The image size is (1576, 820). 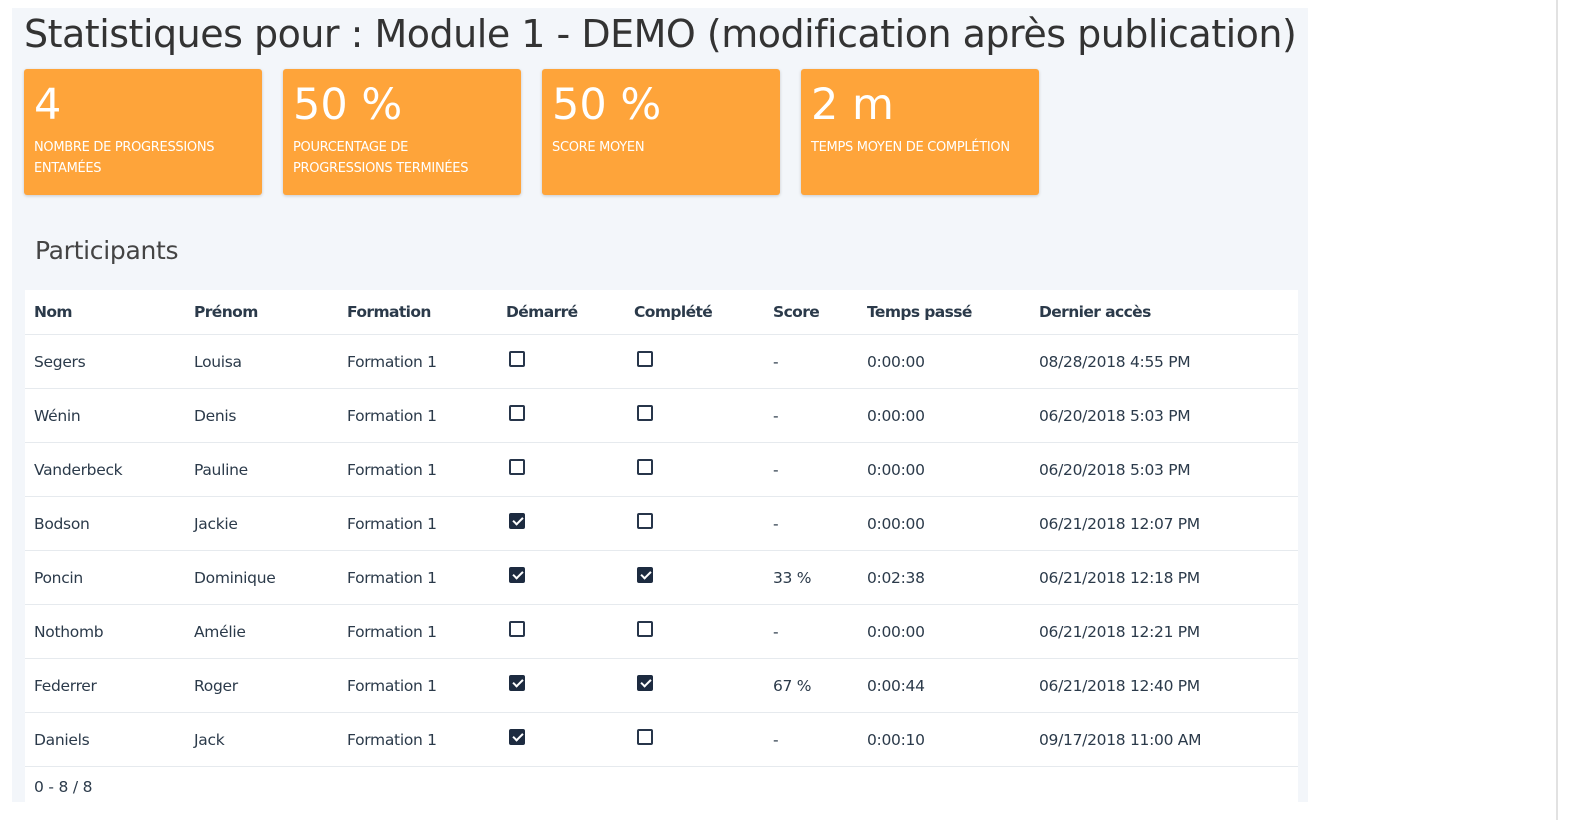 I want to click on cell-prenom: Jack, so click(x=209, y=739).